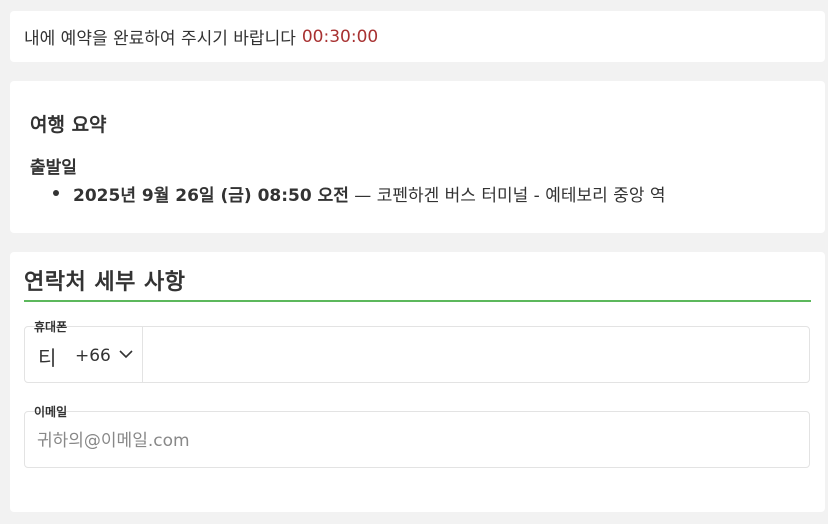 The height and width of the screenshot is (524, 828). Describe the element at coordinates (68, 125) in the screenshot. I see `trip-summary-title: 여행 요약` at that location.